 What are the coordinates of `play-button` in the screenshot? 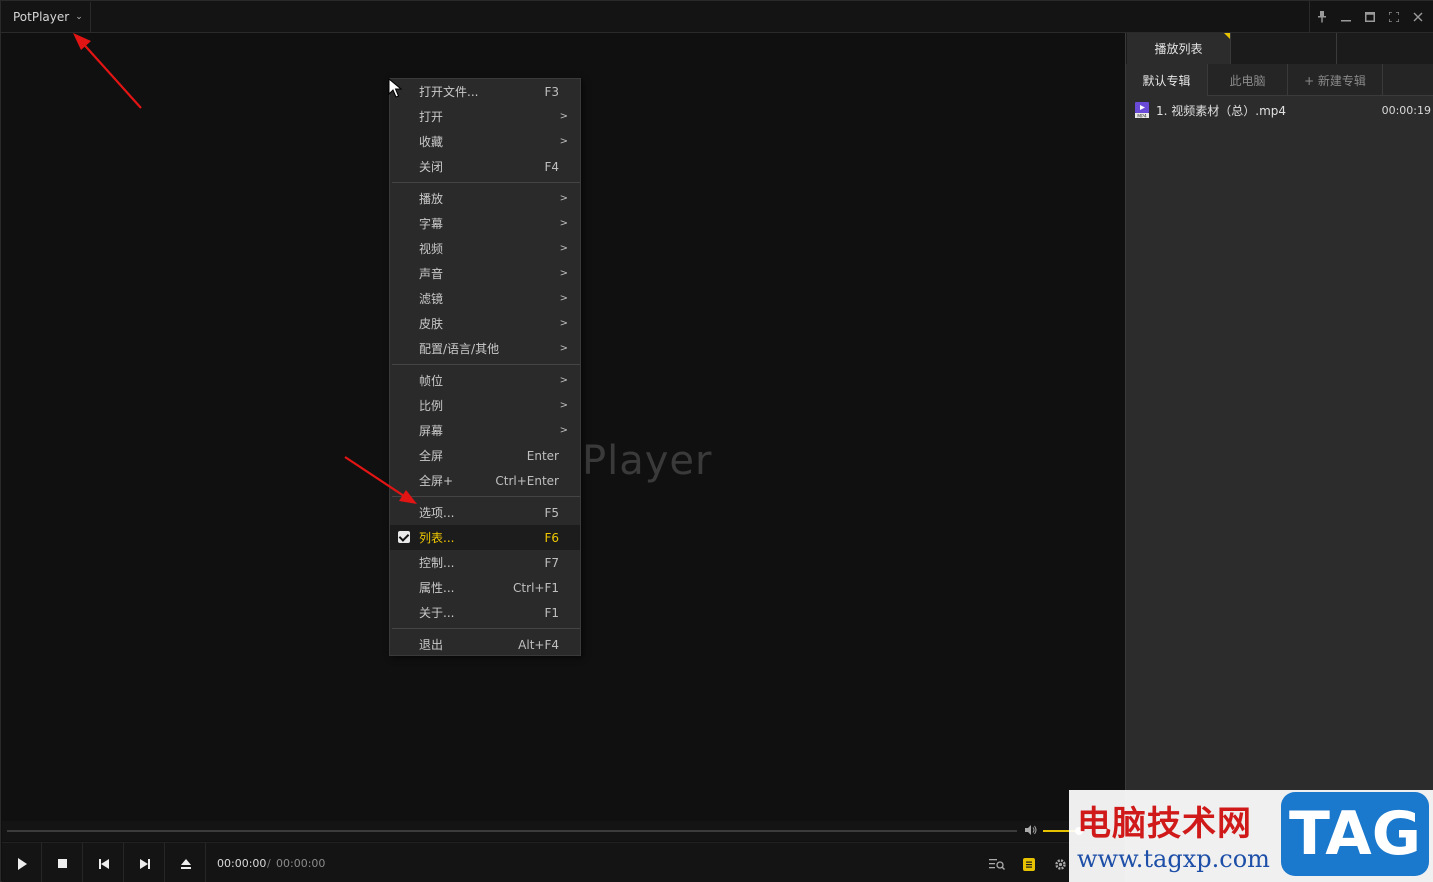 It's located at (22, 862).